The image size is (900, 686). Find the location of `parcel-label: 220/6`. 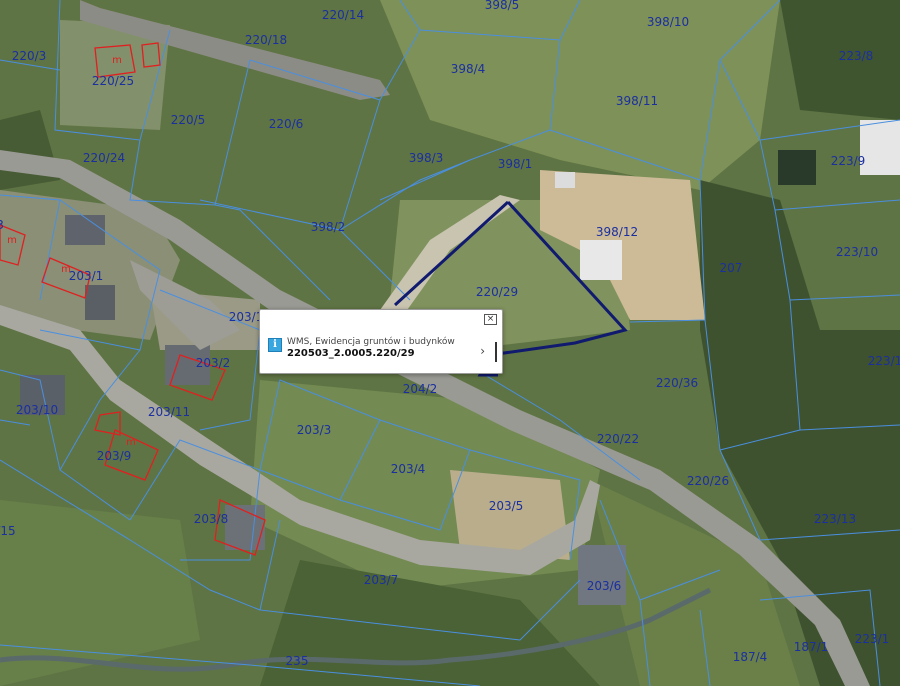

parcel-label: 220/6 is located at coordinates (286, 124).